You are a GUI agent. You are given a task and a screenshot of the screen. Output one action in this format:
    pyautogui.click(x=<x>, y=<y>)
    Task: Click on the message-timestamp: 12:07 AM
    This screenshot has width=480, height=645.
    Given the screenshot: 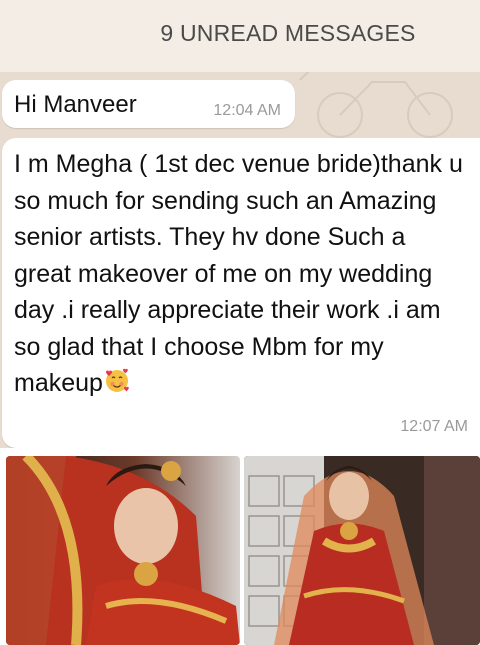 What is the action you would take?
    pyautogui.click(x=434, y=426)
    